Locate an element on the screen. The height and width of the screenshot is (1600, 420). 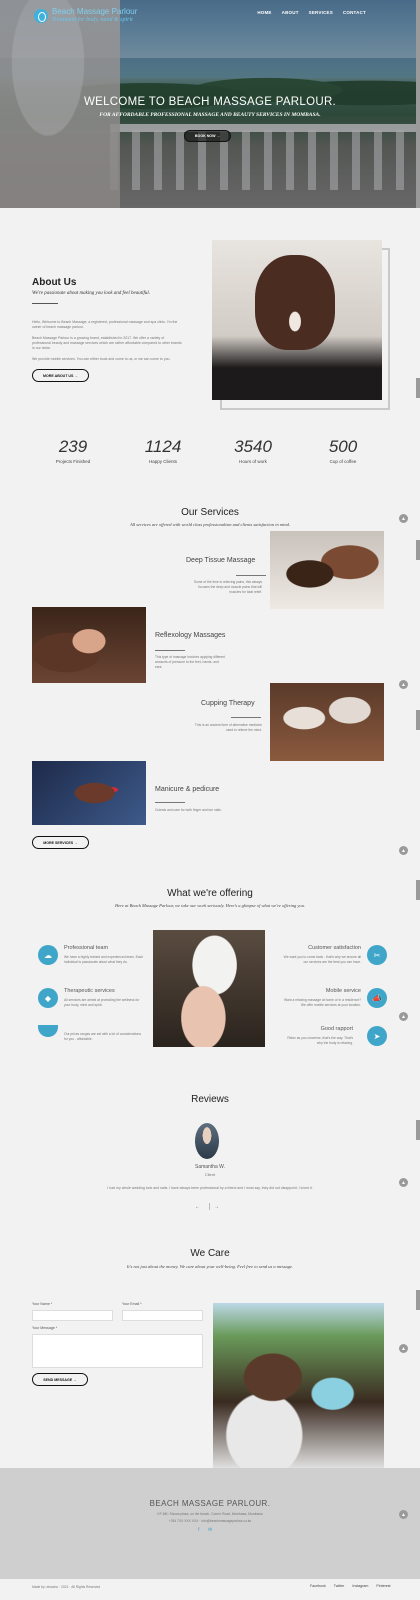
stat-clients: 1124 Happy Clients is located at coordinates (163, 450).